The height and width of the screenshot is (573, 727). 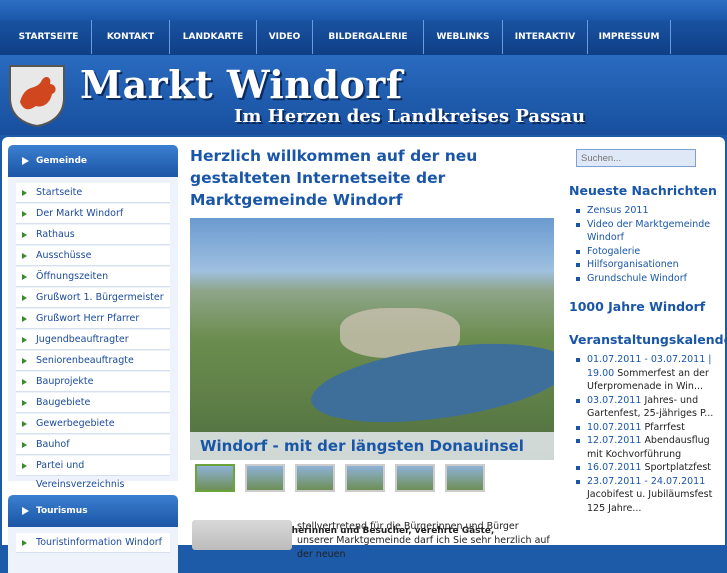 What do you see at coordinates (285, 37) in the screenshot?
I see `nav-video: VIDEO` at bounding box center [285, 37].